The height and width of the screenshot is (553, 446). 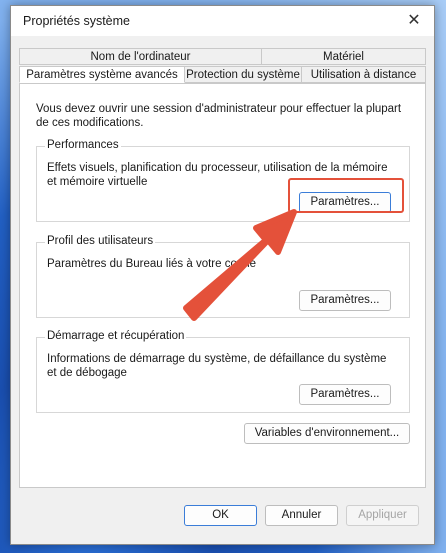 I want to click on tab-advanced-system-settings: Paramètres système avancés, so click(x=102, y=74).